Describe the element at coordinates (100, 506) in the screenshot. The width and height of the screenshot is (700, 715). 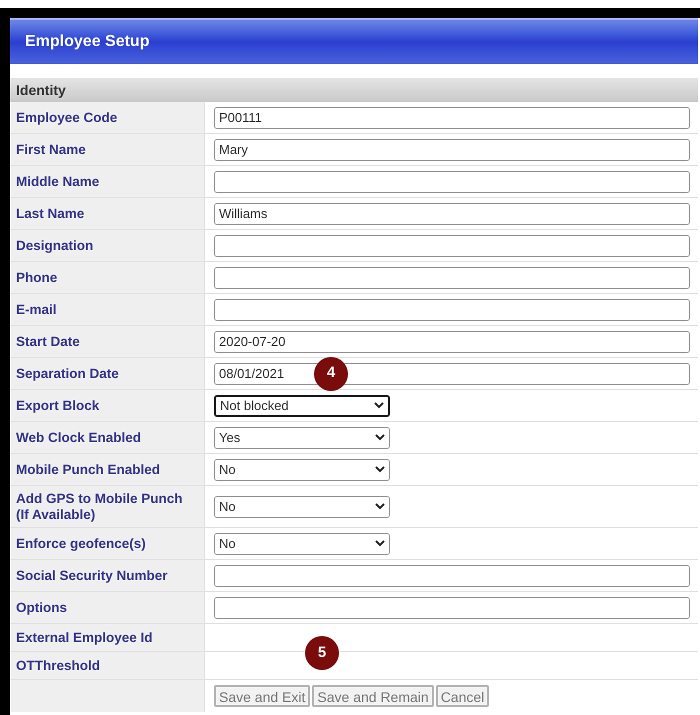
I see `field-label: Add GPS to Mobile Punch (If Available)` at that location.